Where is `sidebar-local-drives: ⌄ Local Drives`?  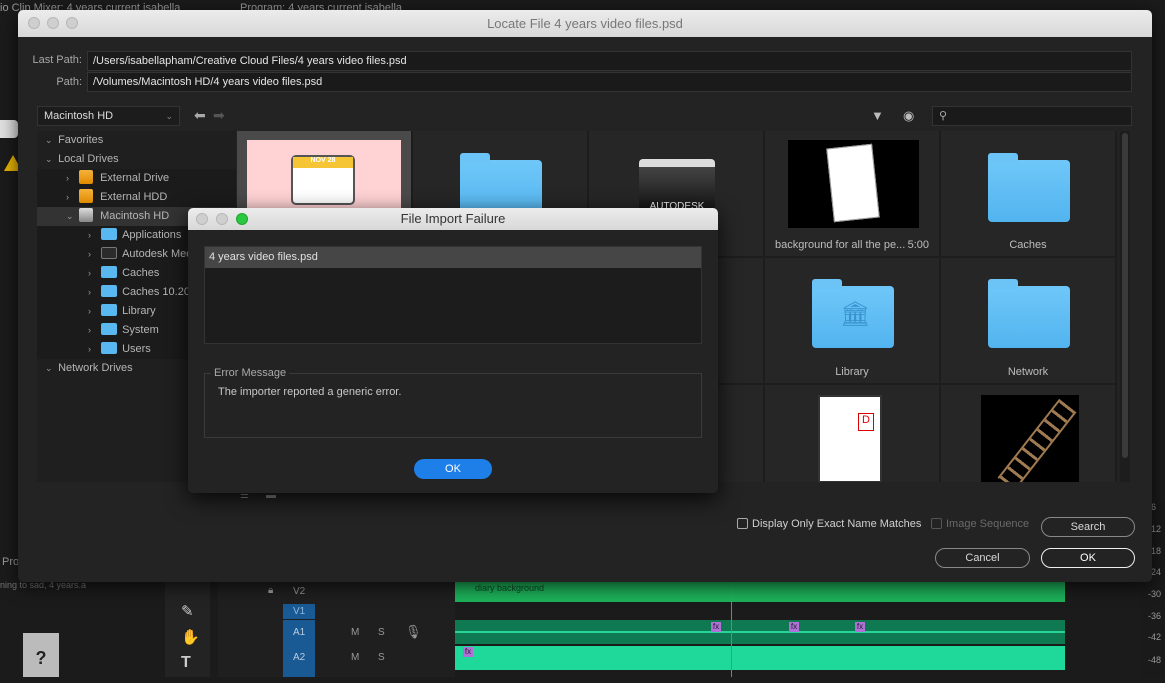
sidebar-local-drives: ⌄ Local Drives is located at coordinates (136, 159).